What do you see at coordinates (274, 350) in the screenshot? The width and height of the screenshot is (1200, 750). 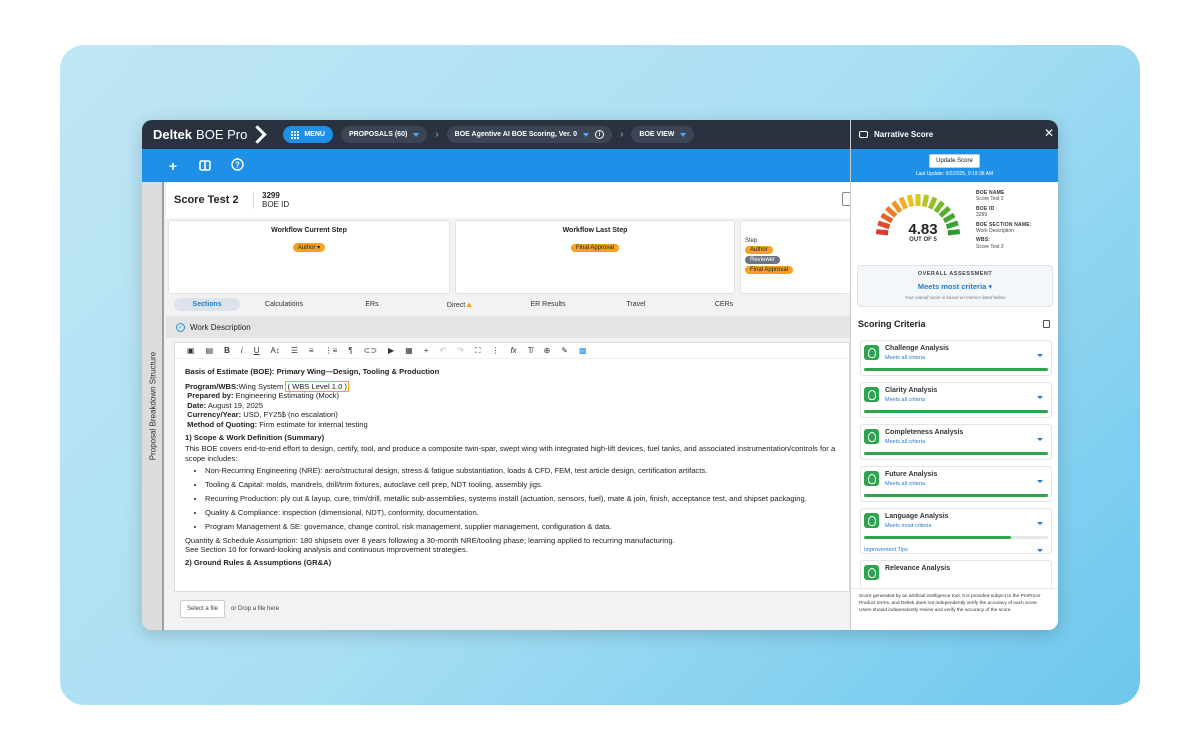 I see `font-size-icon: A↕` at bounding box center [274, 350].